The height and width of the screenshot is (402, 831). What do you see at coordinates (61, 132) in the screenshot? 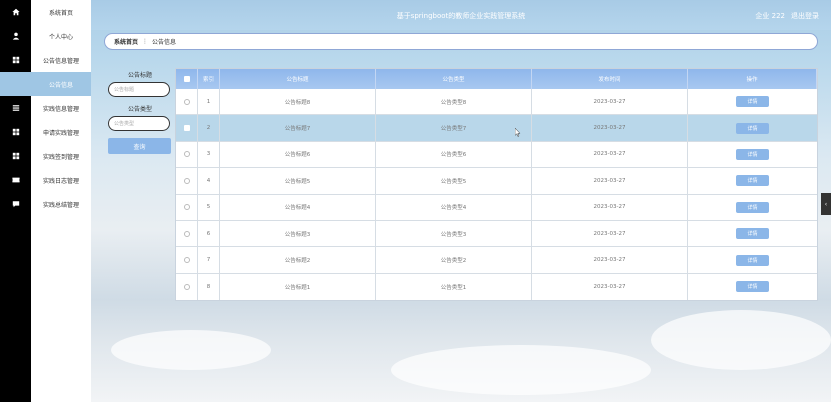
I see `sidebar-item-apply-practice: 申请实践管理` at bounding box center [61, 132].